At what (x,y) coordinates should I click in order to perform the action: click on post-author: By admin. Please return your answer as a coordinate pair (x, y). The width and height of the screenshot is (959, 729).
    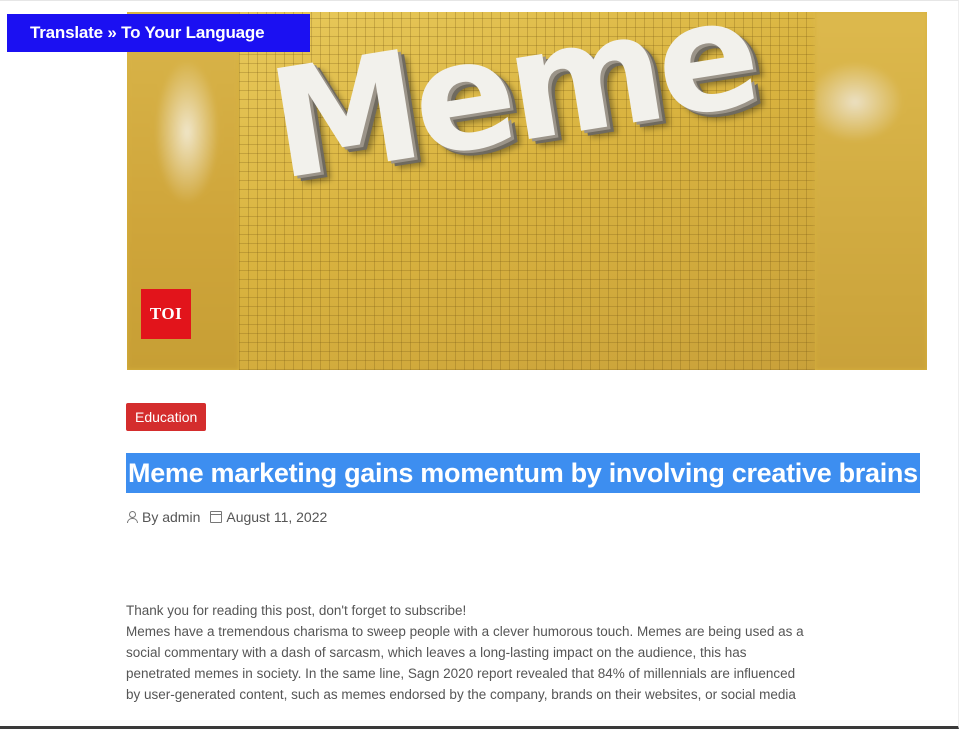
    Looking at the image, I should click on (171, 517).